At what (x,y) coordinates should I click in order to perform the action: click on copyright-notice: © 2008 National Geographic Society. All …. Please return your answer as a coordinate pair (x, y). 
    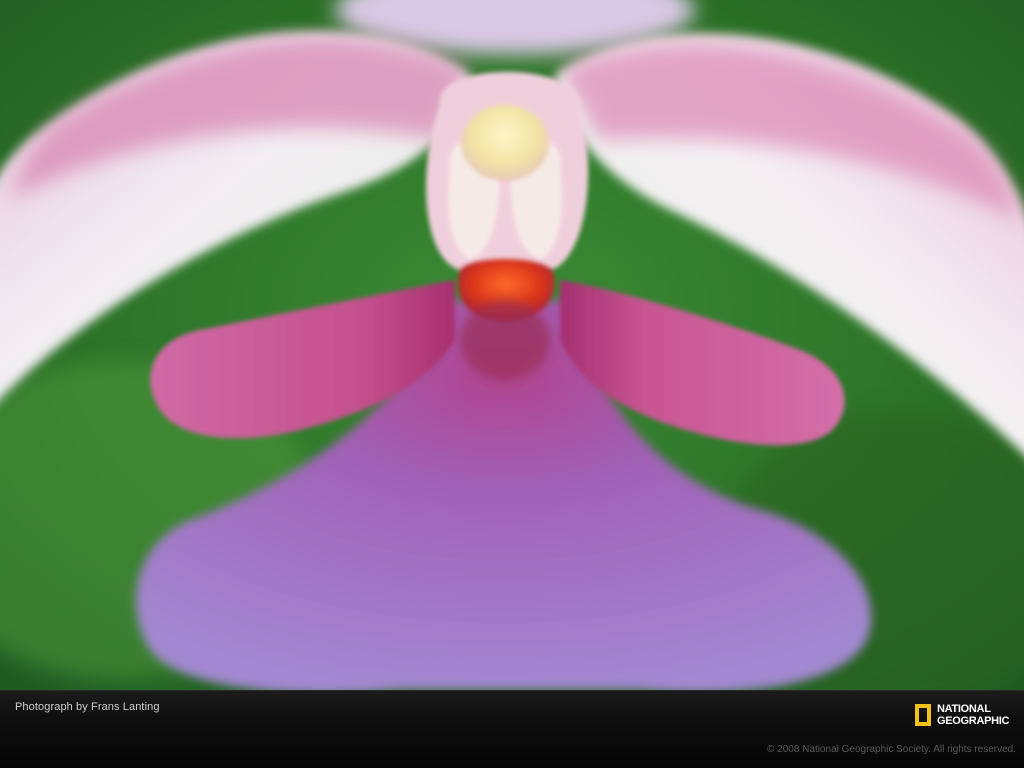
    Looking at the image, I should click on (891, 749).